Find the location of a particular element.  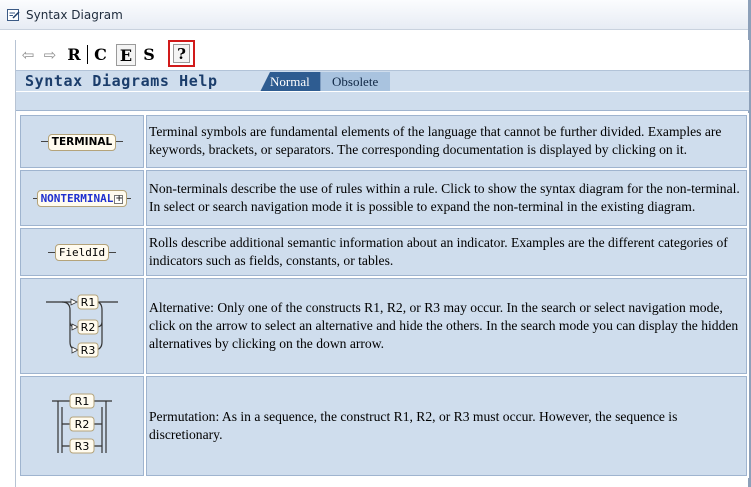

help-header: Syntax Diagrams Help Normal Obsolete is located at coordinates (382, 81).